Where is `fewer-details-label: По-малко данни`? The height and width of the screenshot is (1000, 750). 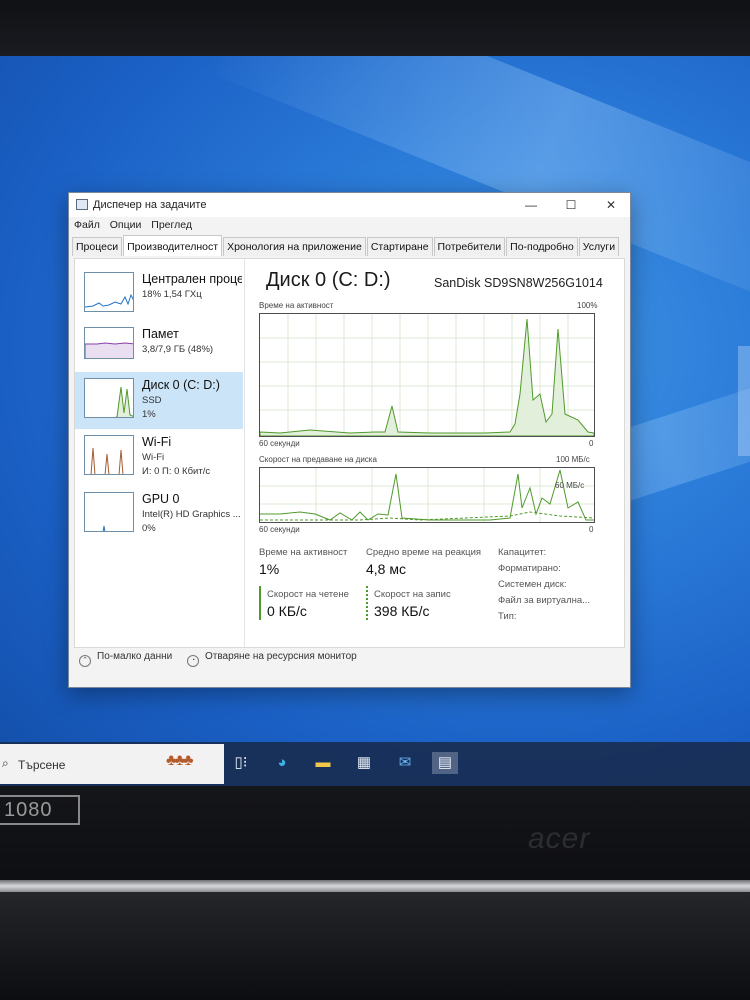
fewer-details-label: По-малко данни is located at coordinates (135, 656).